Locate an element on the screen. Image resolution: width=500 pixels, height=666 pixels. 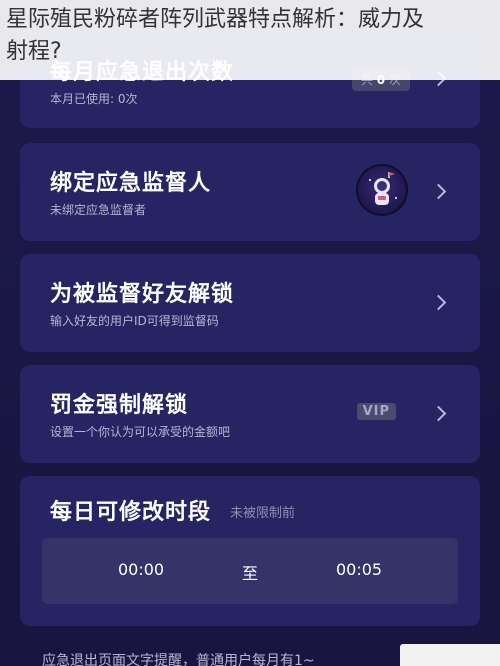
unlock-friend-card: 为被监督好友解锁 输入好友的用户ID可得到监督码 is located at coordinates (250, 303).